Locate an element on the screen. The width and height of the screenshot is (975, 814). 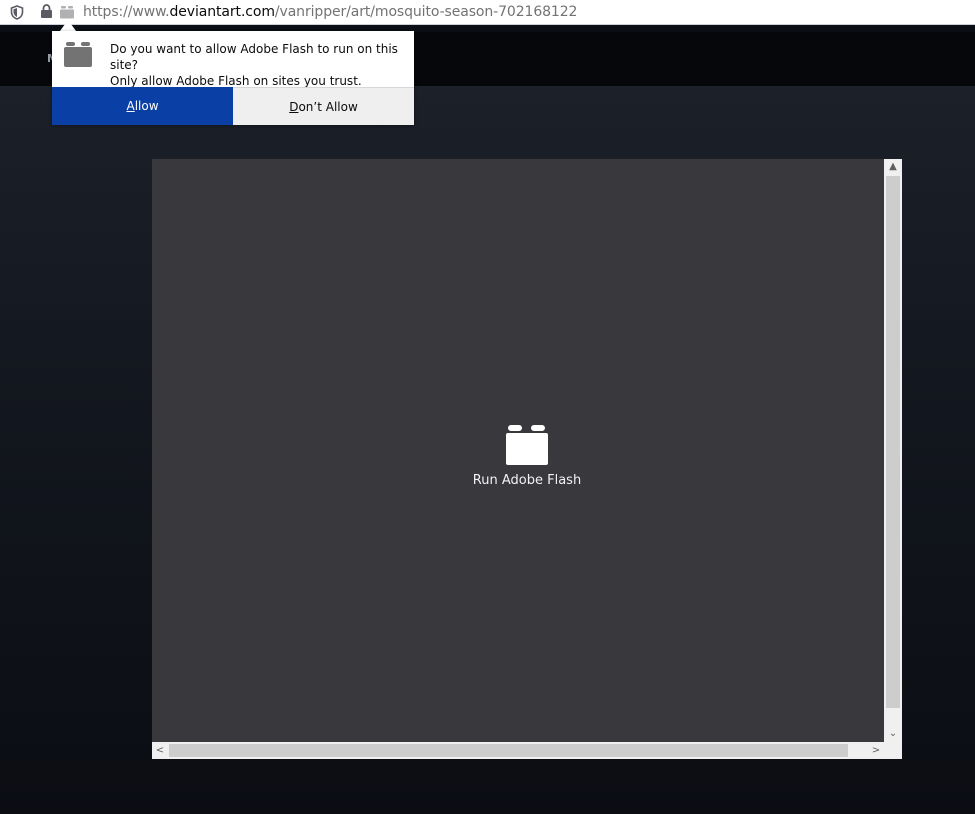
deny-label: on’t Allow is located at coordinates (328, 106).